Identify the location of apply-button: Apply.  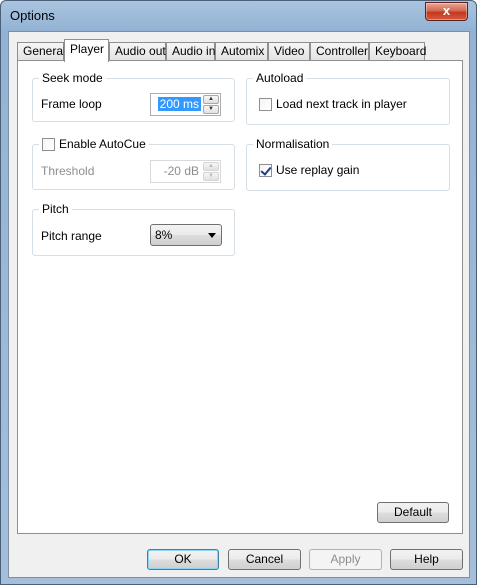
(345, 559).